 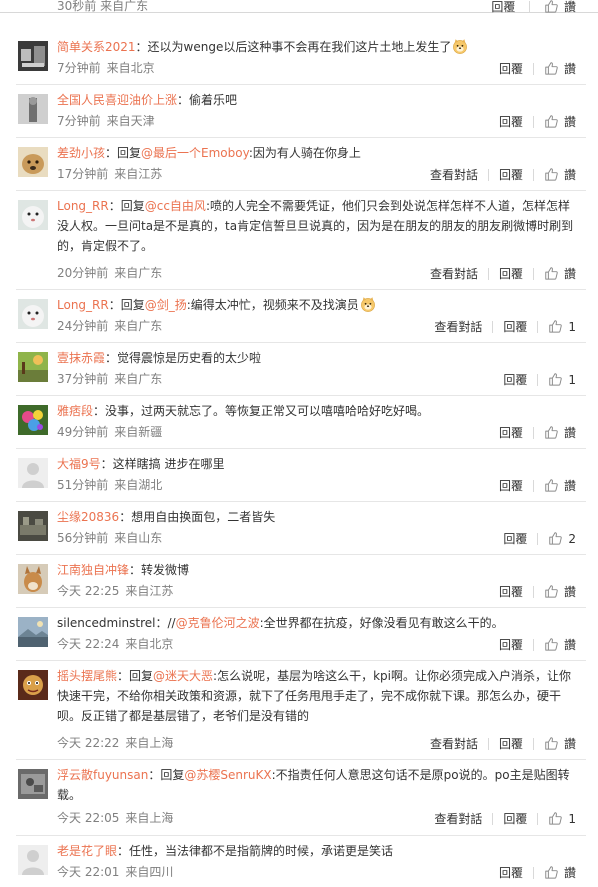 I want to click on comment-username: 尘缘20836, so click(x=88, y=517).